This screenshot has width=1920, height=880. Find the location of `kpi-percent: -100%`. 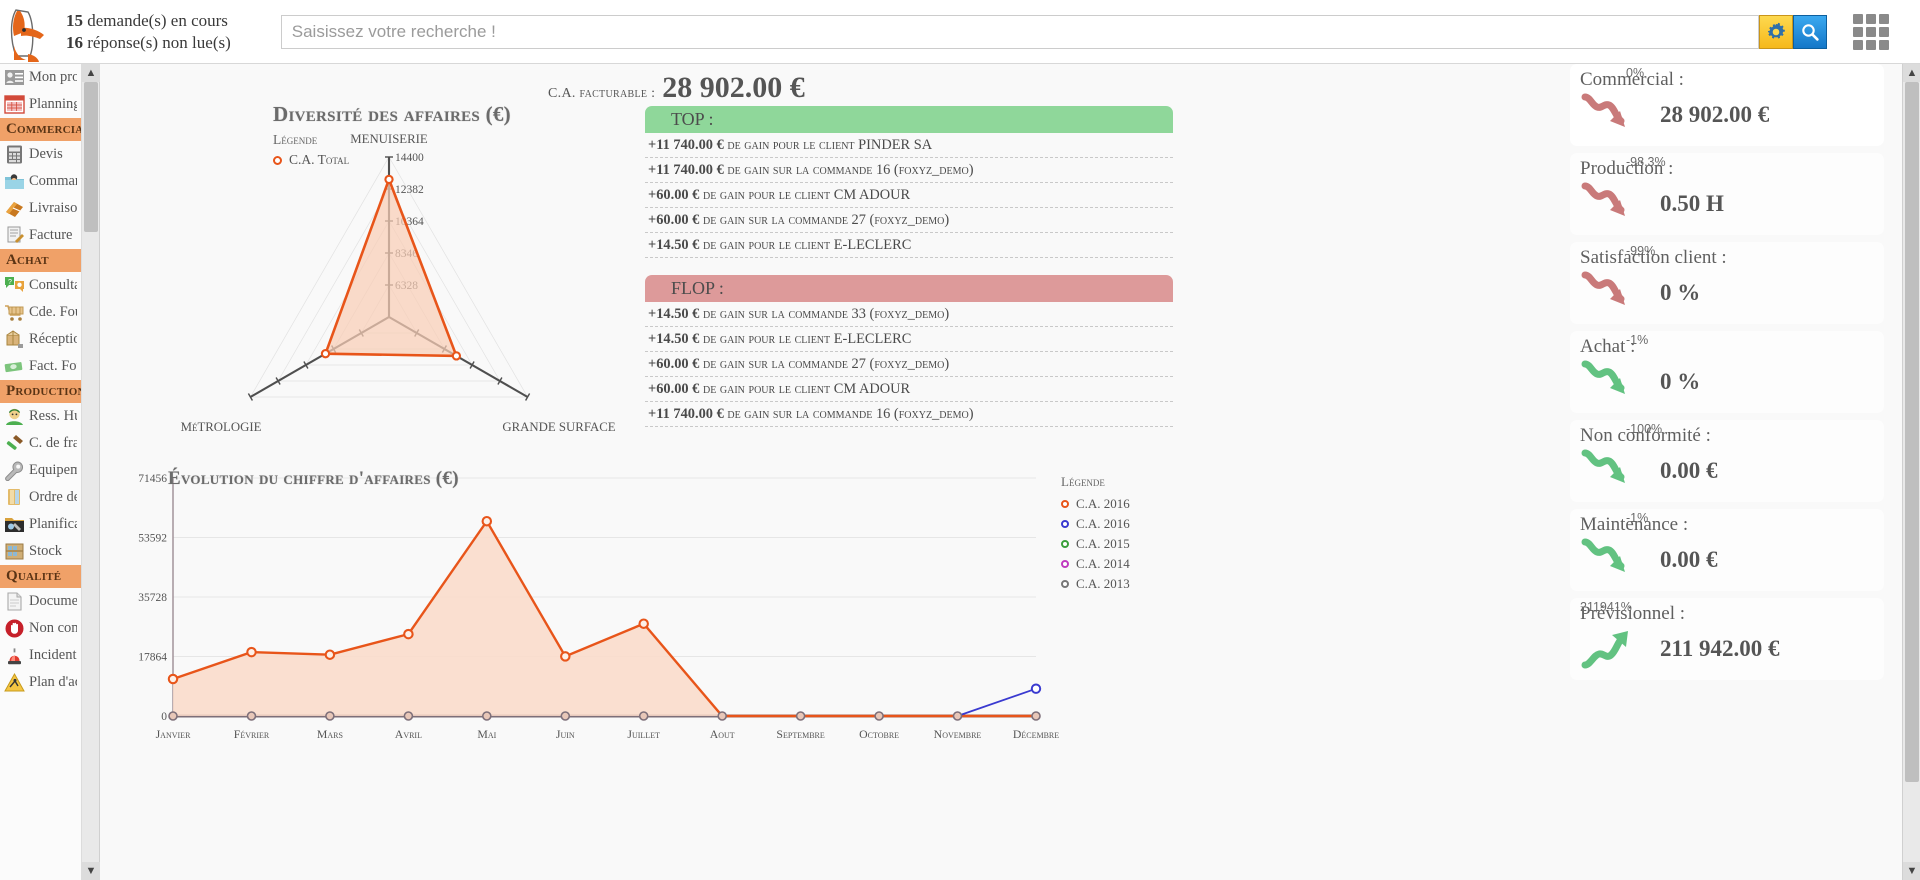

kpi-percent: -100% is located at coordinates (1644, 429).